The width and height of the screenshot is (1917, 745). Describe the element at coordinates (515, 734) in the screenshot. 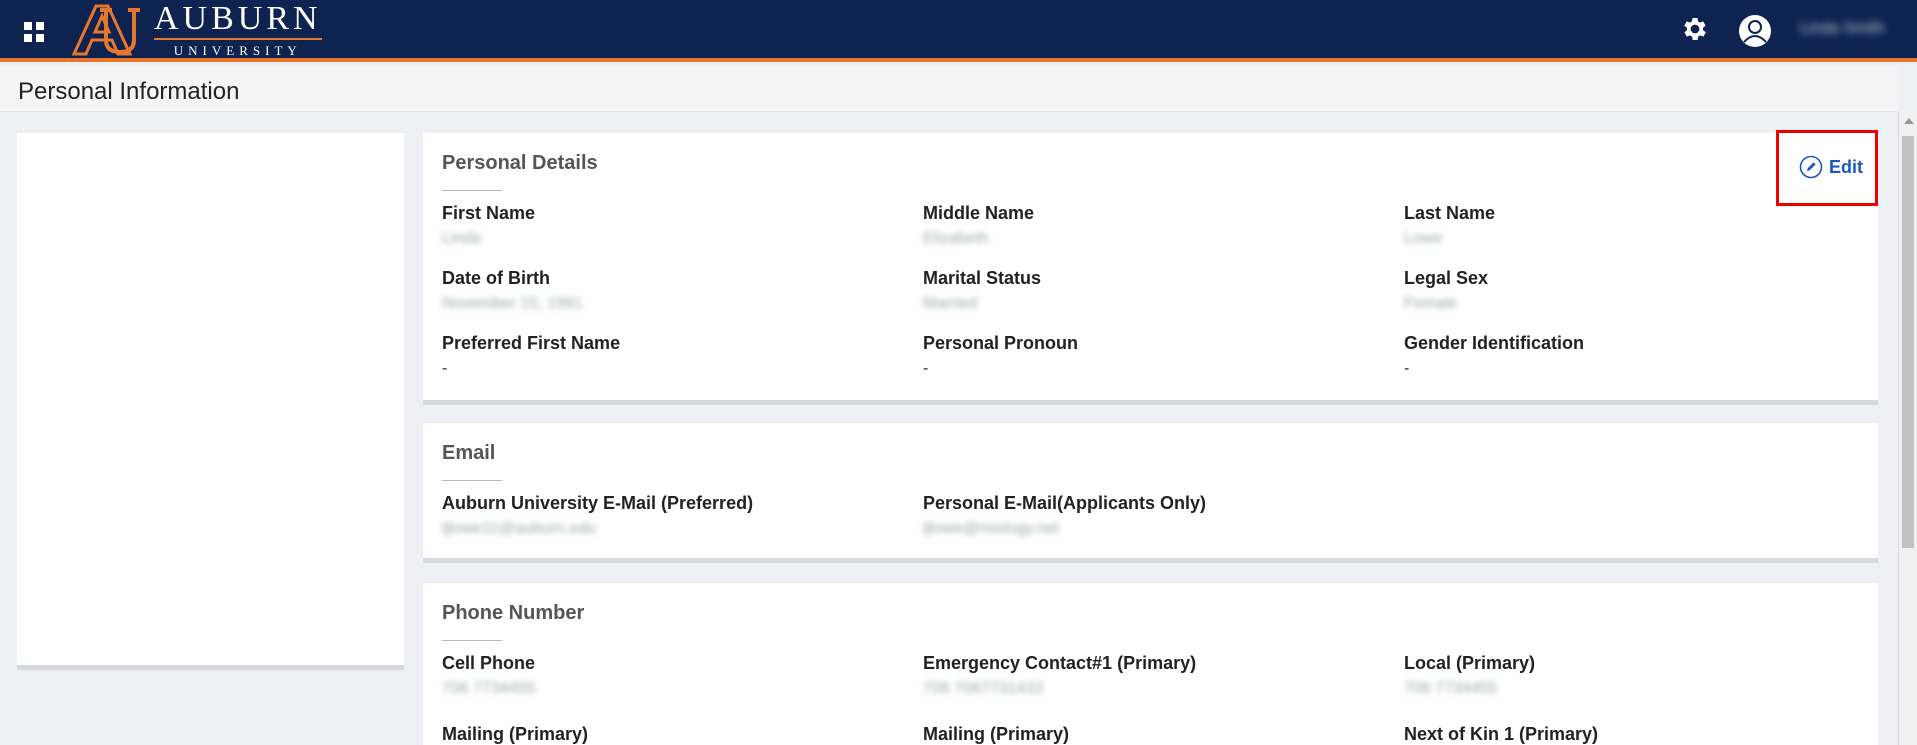

I see `field-mailing-phone-1: Mailing (Primary)` at that location.